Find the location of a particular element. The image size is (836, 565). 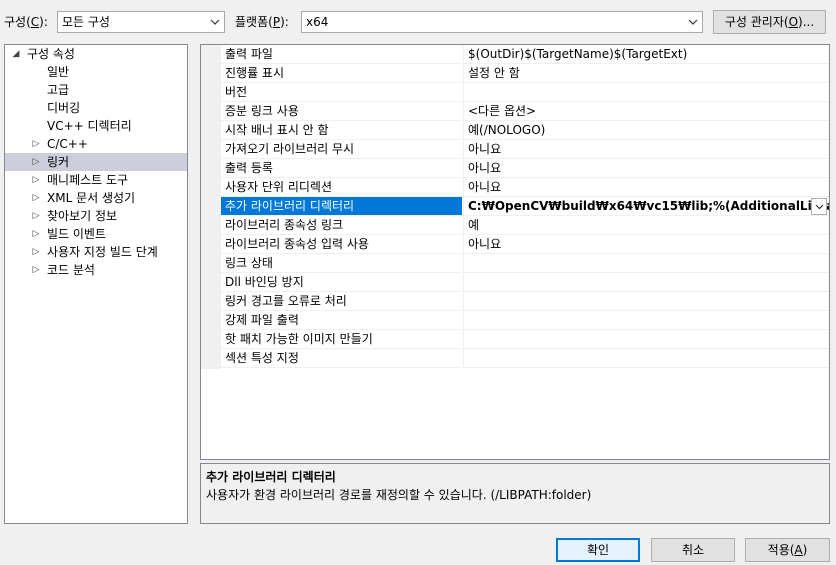

tree-item-advanced: 고급 is located at coordinates (96, 90).